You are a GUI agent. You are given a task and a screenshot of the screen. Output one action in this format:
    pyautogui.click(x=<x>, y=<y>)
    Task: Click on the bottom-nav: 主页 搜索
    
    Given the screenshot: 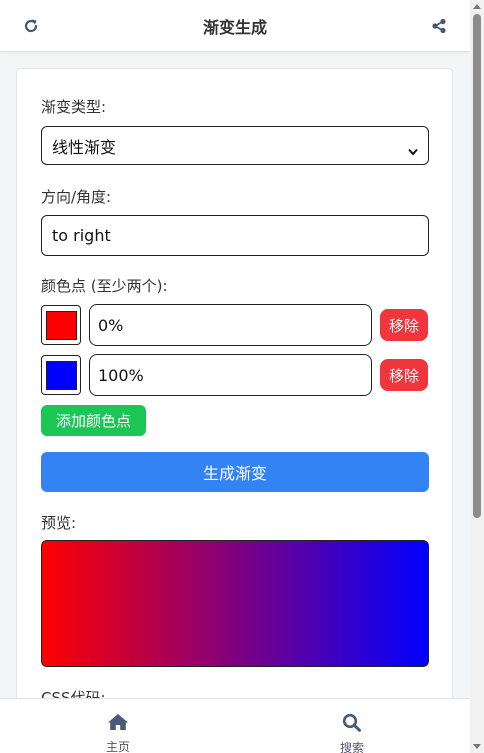 What is the action you would take?
    pyautogui.click(x=235, y=725)
    